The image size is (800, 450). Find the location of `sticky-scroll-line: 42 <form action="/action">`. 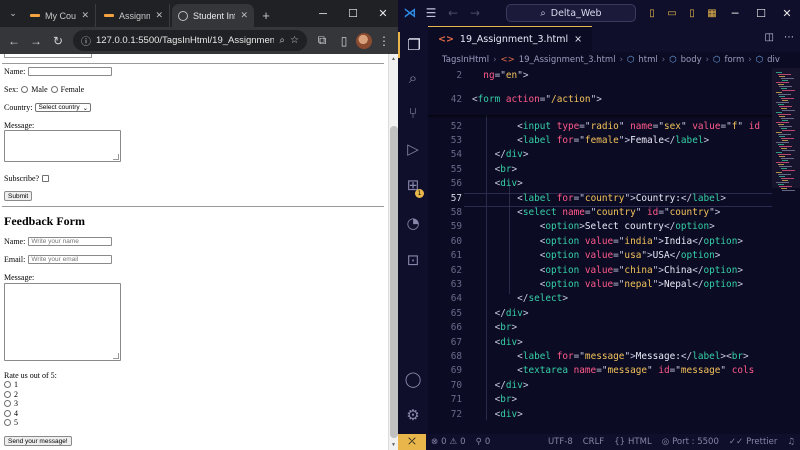

sticky-scroll-line: 42 <form action="/action"> is located at coordinates (600, 101).